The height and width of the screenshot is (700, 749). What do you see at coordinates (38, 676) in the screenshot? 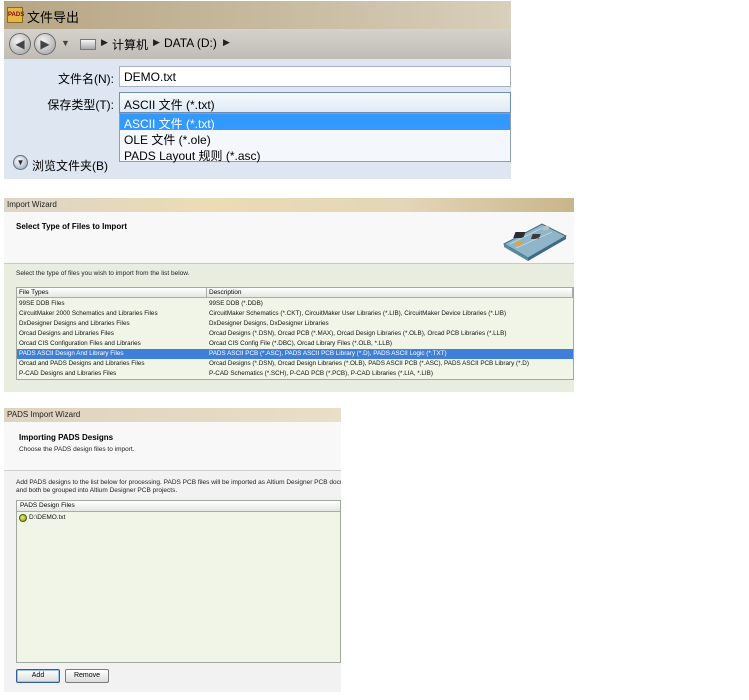
I see `add-button: Add` at bounding box center [38, 676].